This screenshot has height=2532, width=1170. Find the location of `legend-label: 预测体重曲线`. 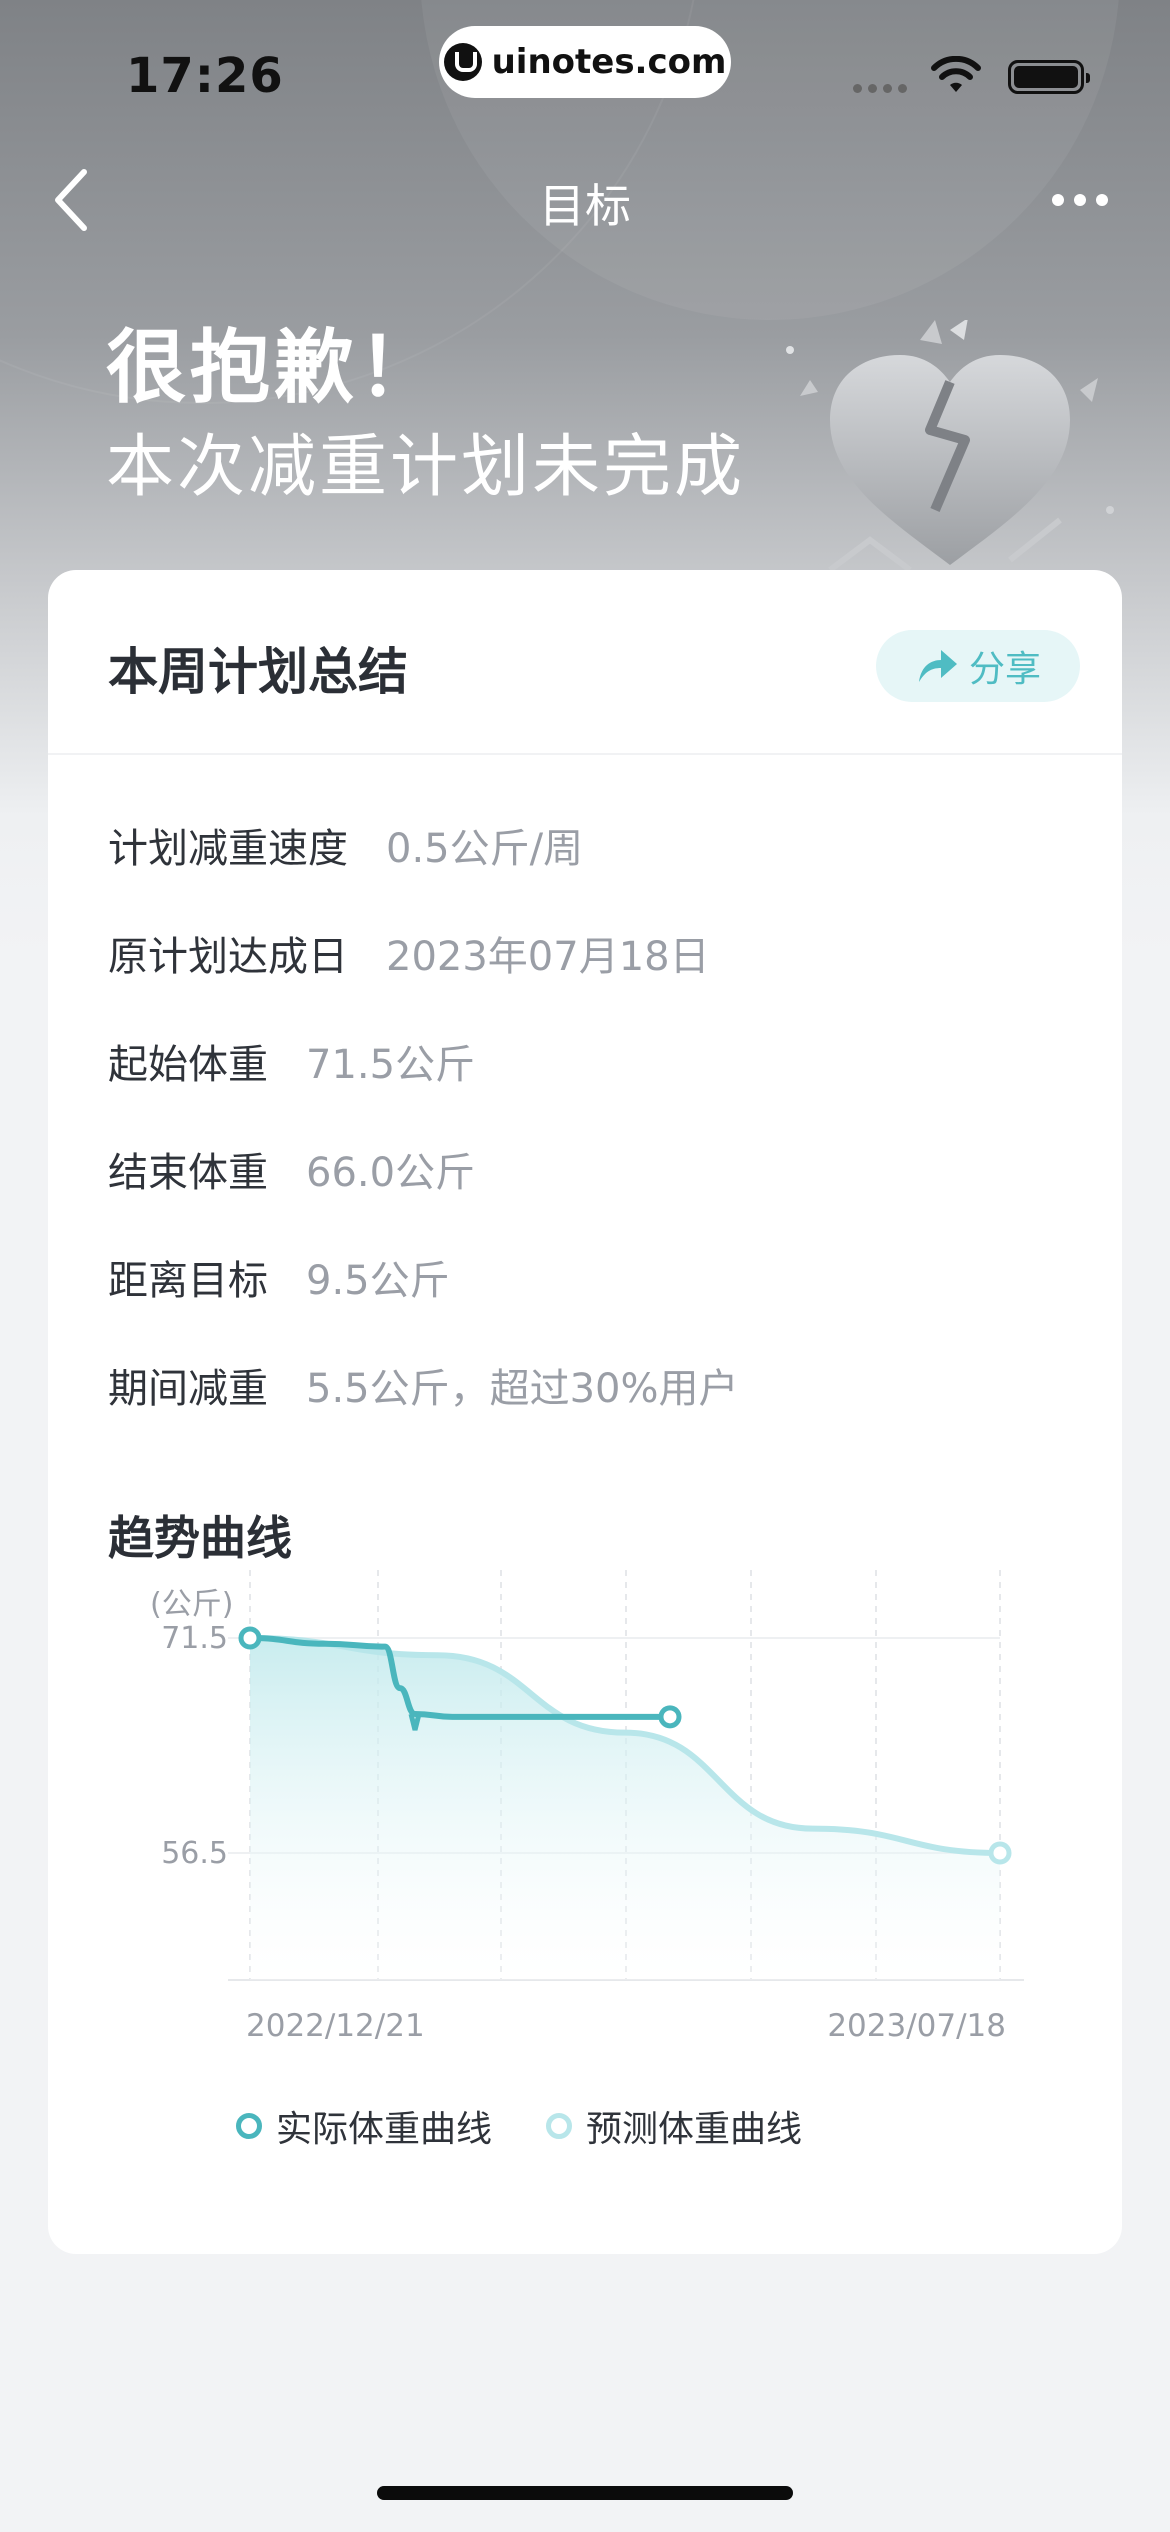

legend-label: 预测体重曲线 is located at coordinates (694, 2129).